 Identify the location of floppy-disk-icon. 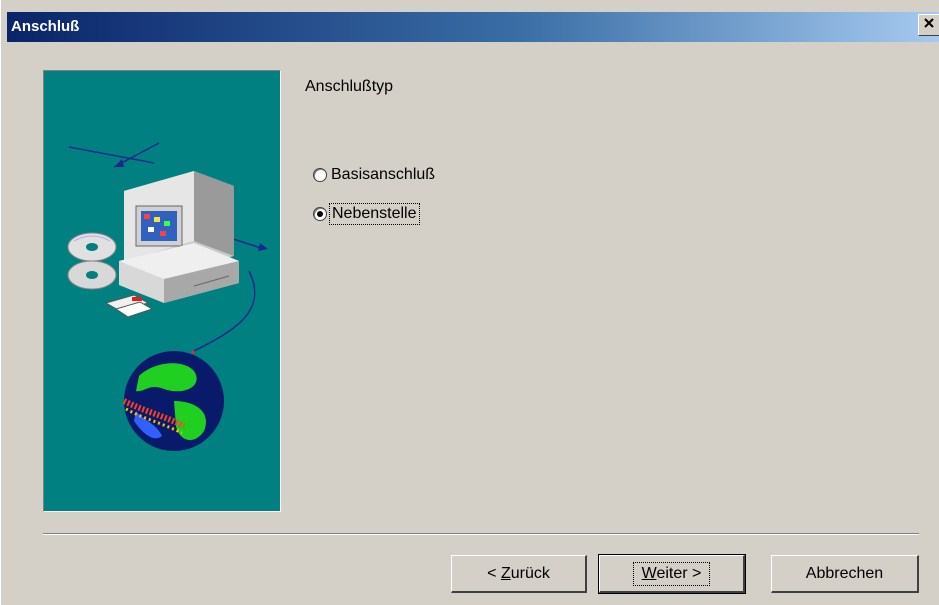
(129, 306).